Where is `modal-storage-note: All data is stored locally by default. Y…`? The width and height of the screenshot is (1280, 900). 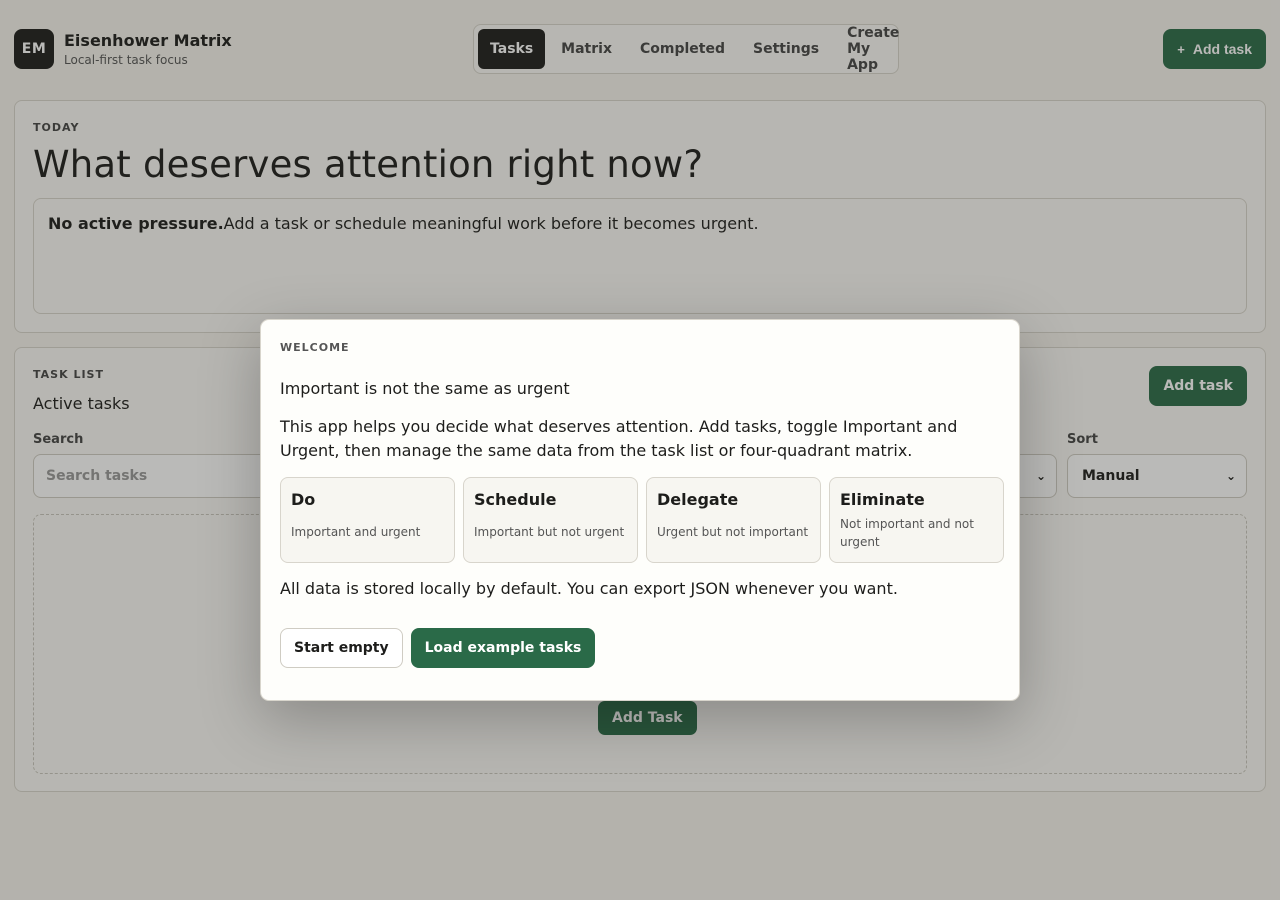
modal-storage-note: All data is stored locally by default. Y… is located at coordinates (589, 588).